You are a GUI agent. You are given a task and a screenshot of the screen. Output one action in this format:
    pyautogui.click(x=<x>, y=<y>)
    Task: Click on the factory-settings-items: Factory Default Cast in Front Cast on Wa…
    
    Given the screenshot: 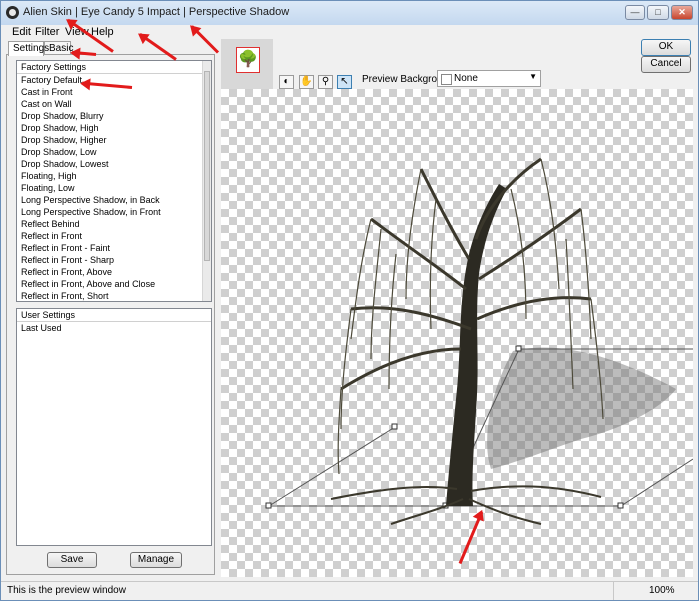 What is the action you would take?
    pyautogui.click(x=114, y=187)
    